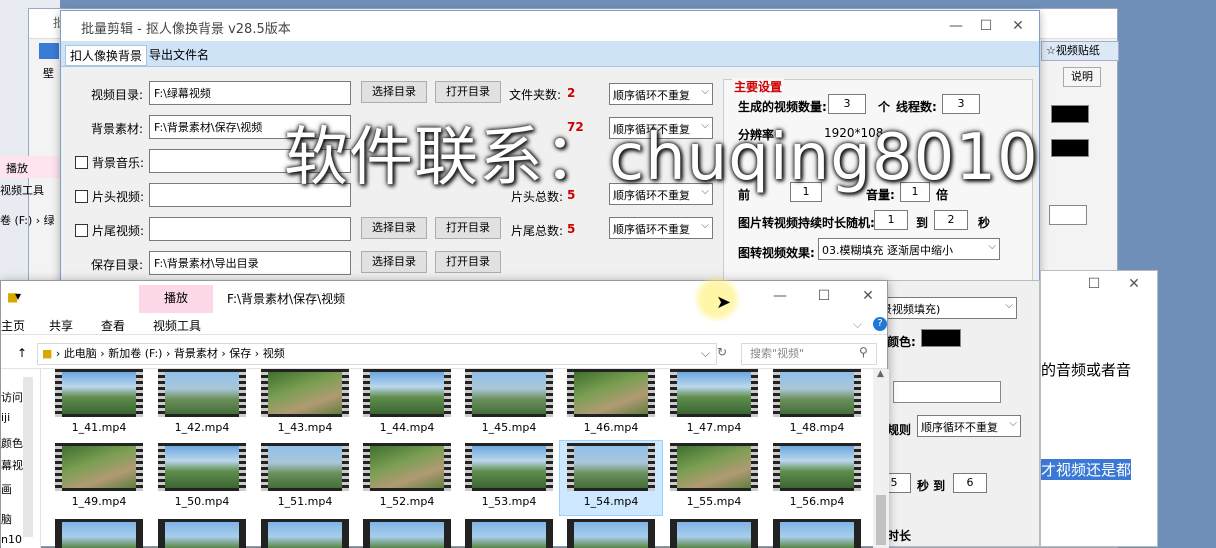  Describe the element at coordinates (661, 94) in the screenshot. I see `video-dir-mode-select: 顺序循环不重复 ⌵` at that location.